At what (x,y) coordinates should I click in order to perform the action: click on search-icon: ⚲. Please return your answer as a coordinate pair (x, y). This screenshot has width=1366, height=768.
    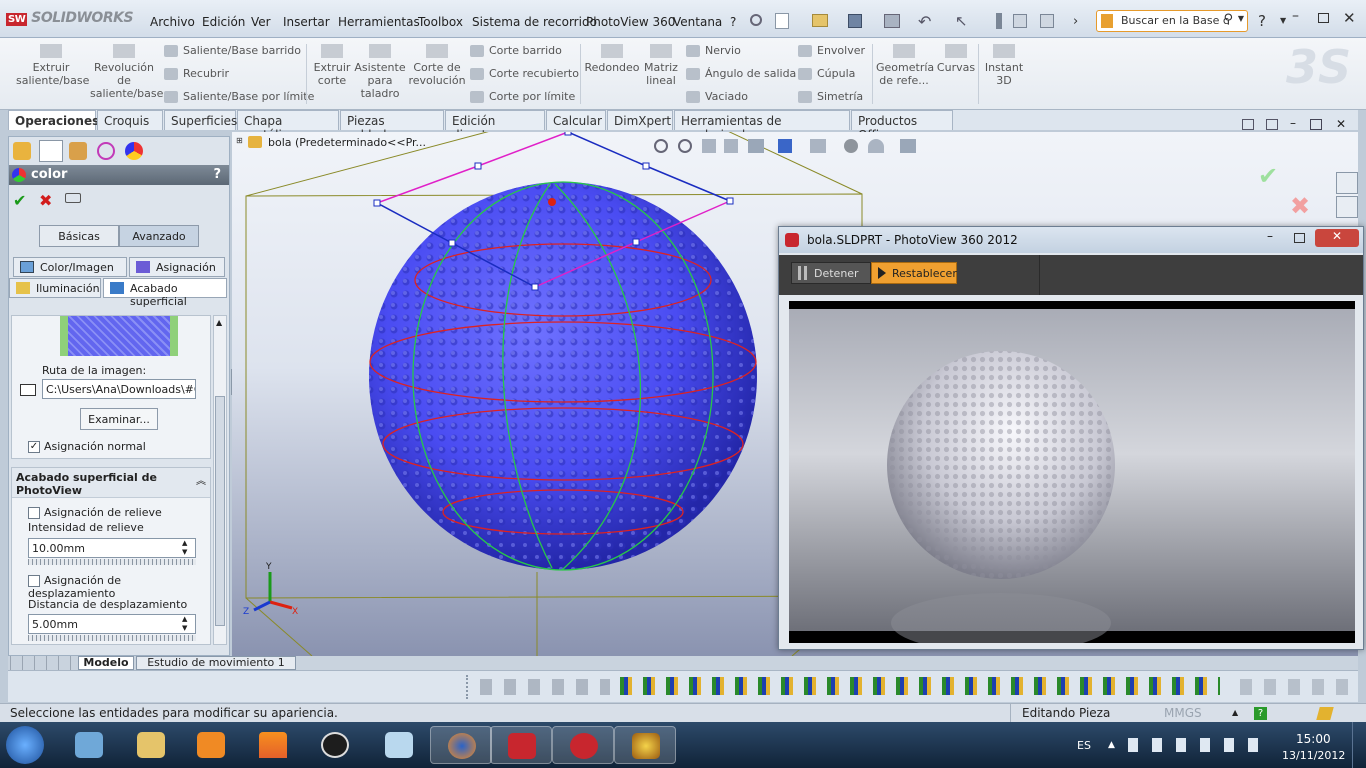
    Looking at the image, I should click on (1228, 19).